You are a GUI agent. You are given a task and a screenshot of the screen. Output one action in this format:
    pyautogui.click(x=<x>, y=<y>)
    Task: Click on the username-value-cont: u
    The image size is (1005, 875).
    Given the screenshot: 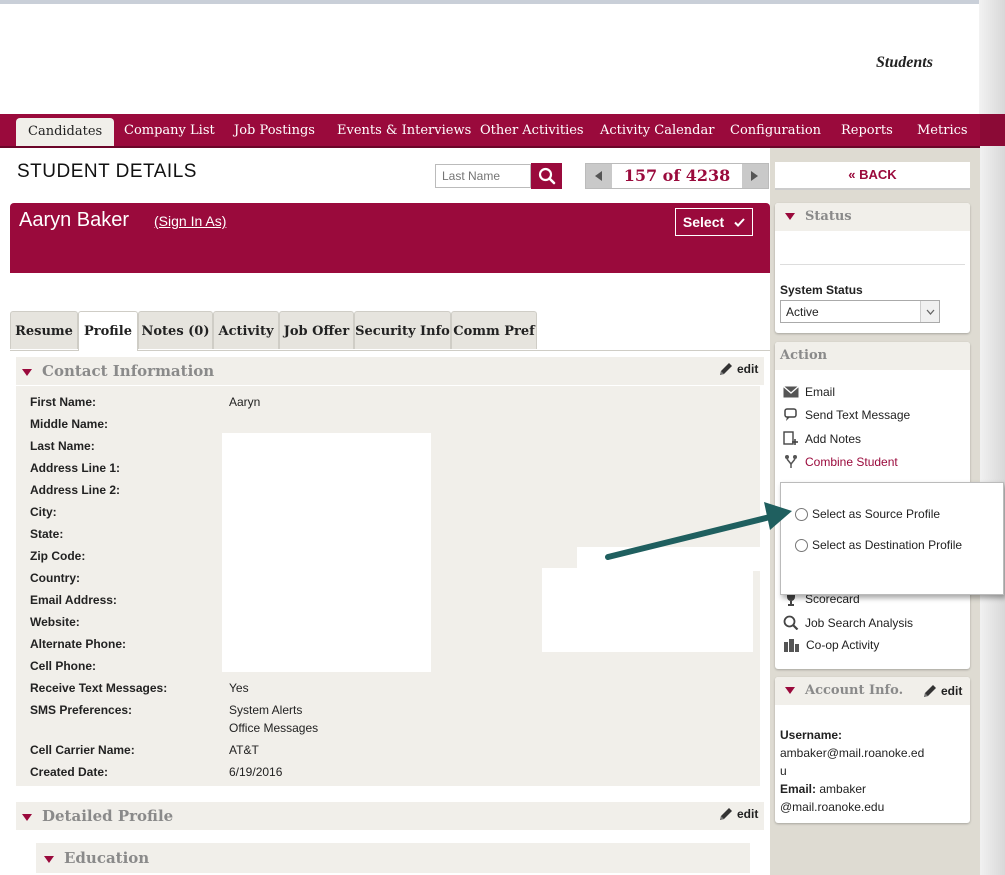 What is the action you would take?
    pyautogui.click(x=783, y=771)
    